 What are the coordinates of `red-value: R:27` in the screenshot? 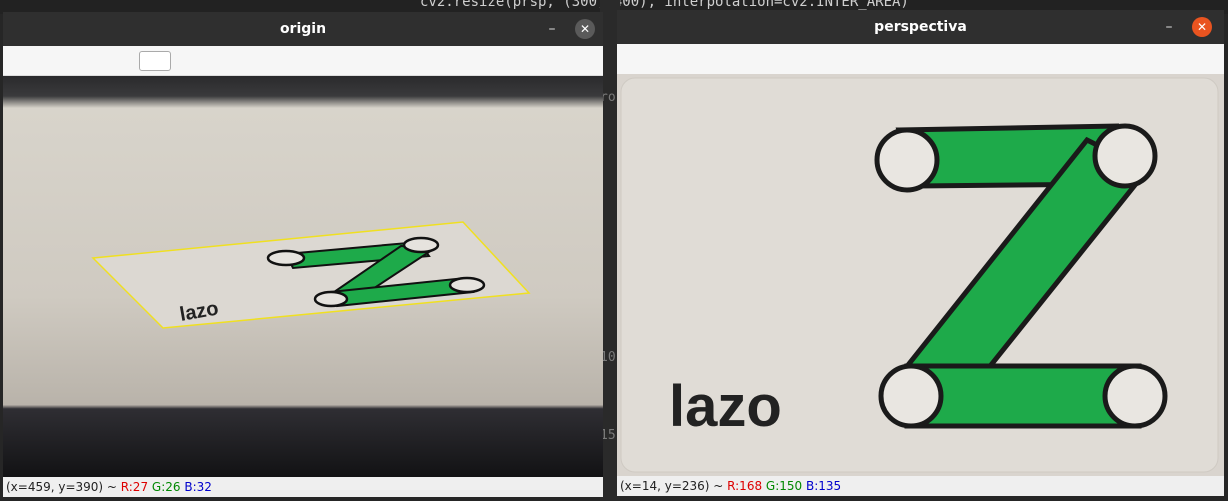 It's located at (134, 487).